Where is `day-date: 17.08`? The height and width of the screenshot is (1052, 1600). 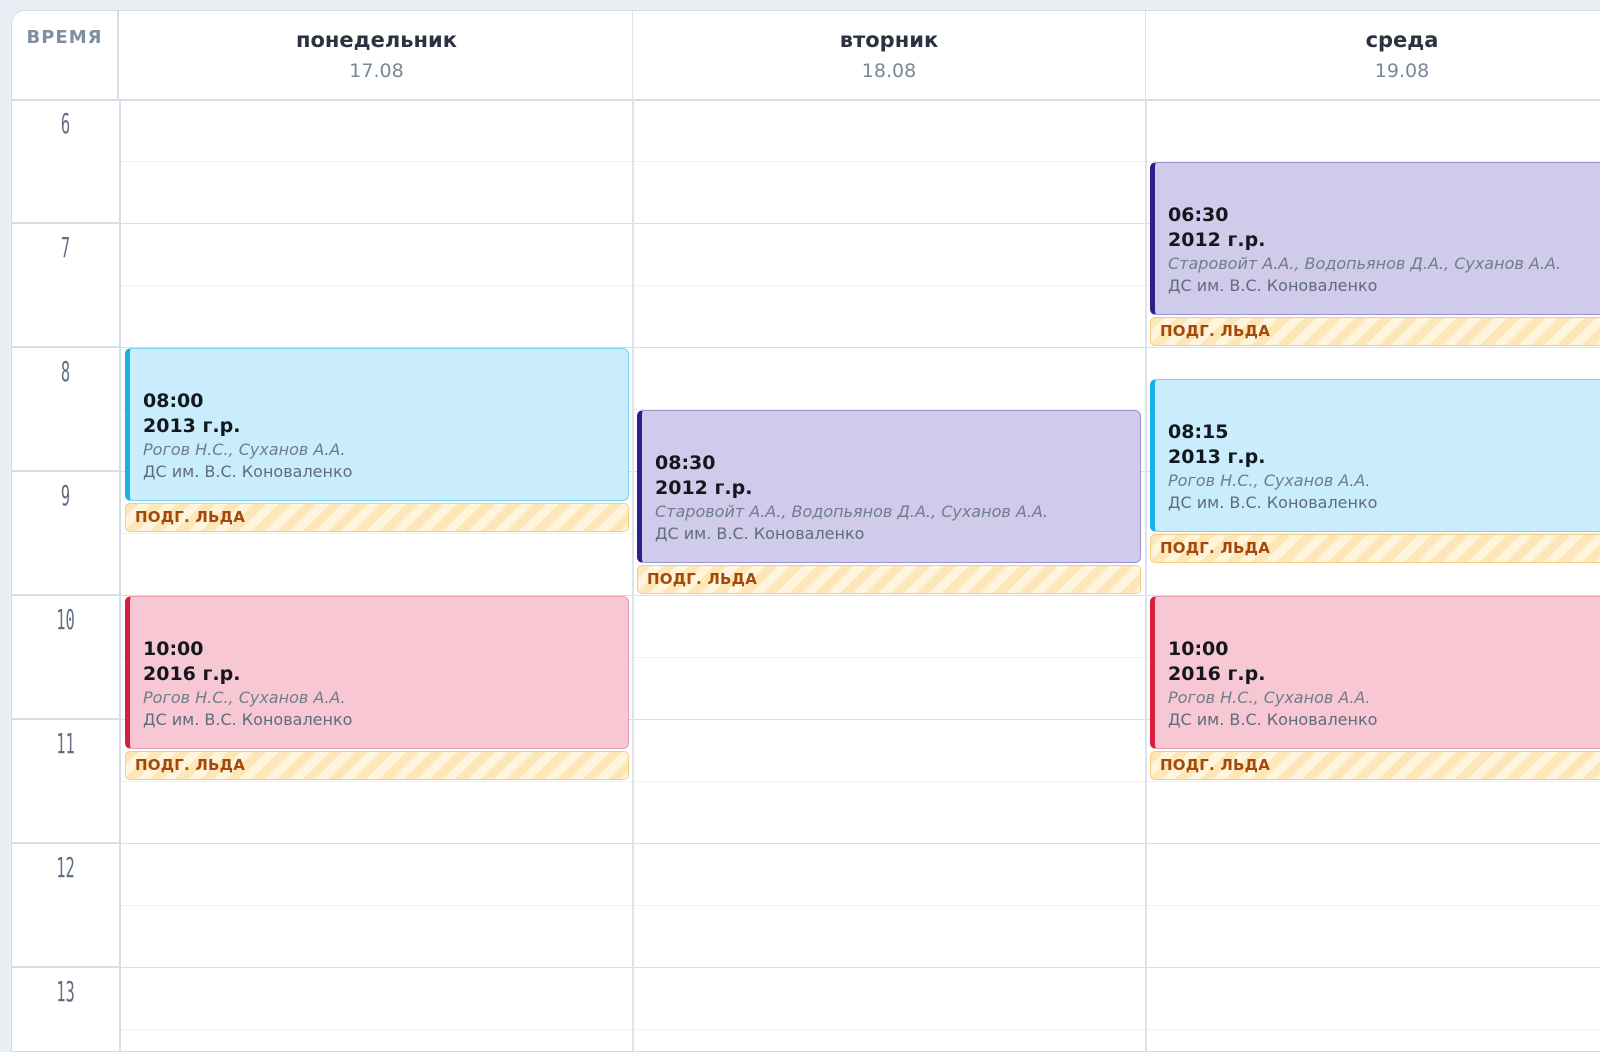 day-date: 17.08 is located at coordinates (376, 71).